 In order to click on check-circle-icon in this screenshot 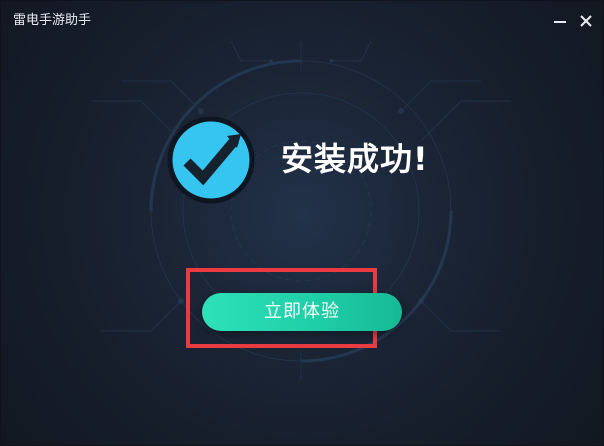, I will do `click(211, 160)`.